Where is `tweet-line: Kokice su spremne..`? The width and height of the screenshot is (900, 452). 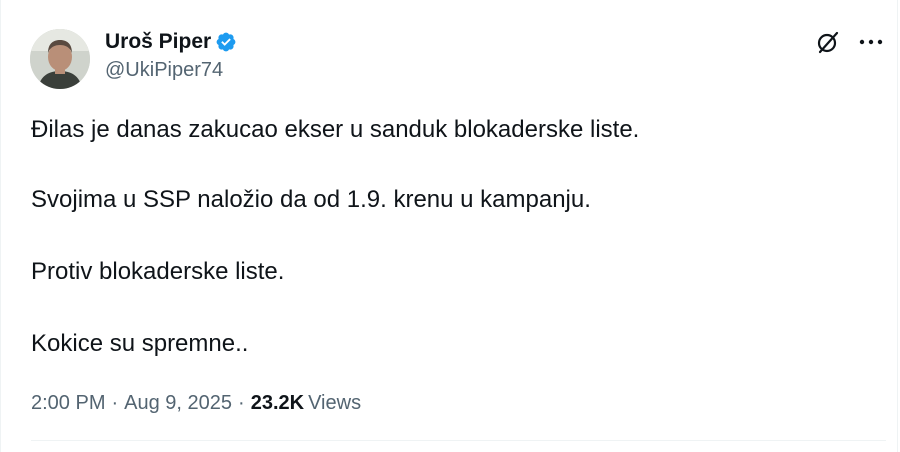
tweet-line: Kokice su spremne.. is located at coordinates (140, 343).